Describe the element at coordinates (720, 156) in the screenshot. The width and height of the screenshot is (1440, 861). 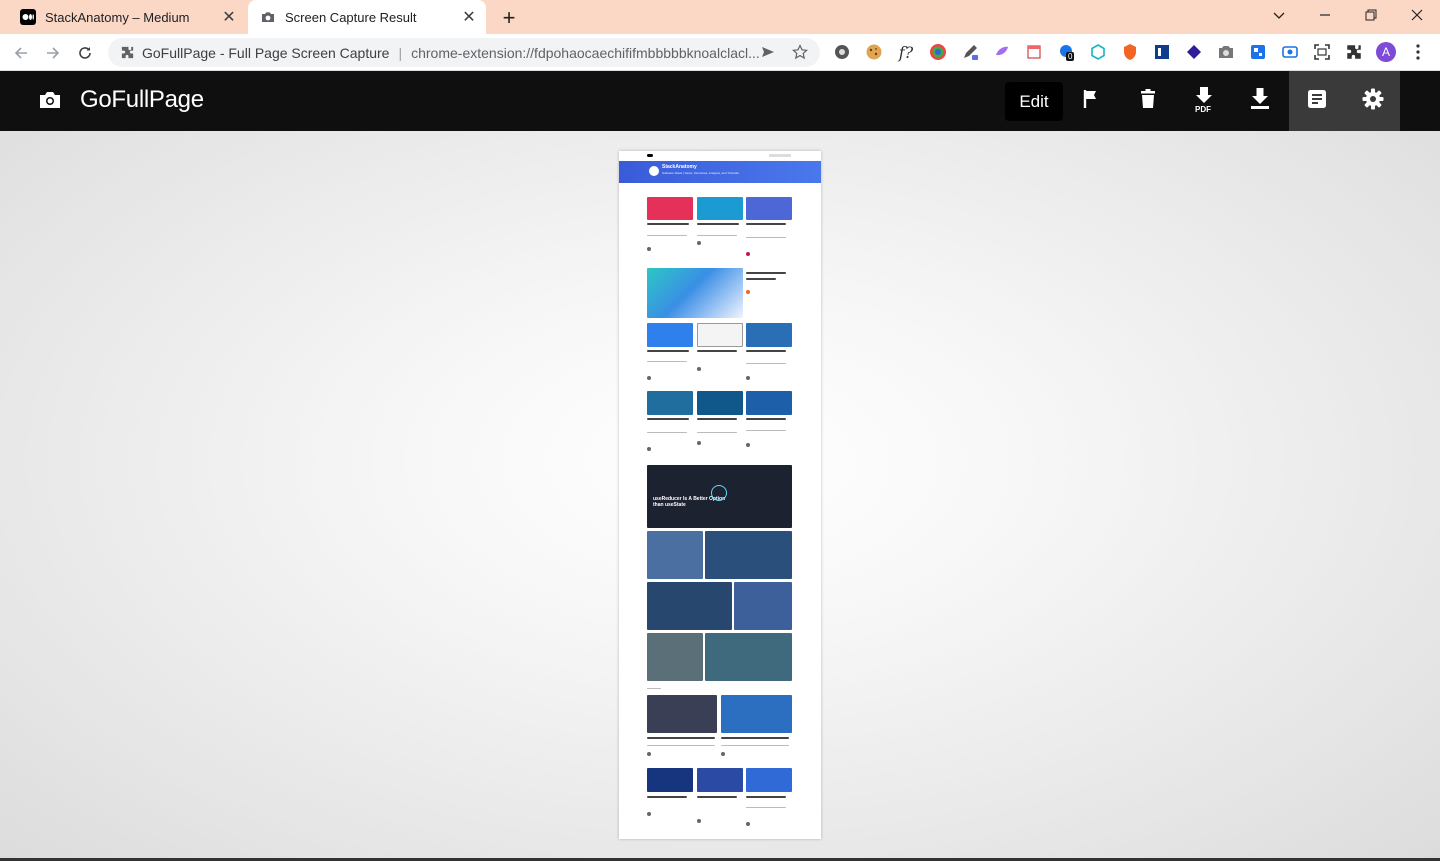
I see `preview-medium-header` at that location.